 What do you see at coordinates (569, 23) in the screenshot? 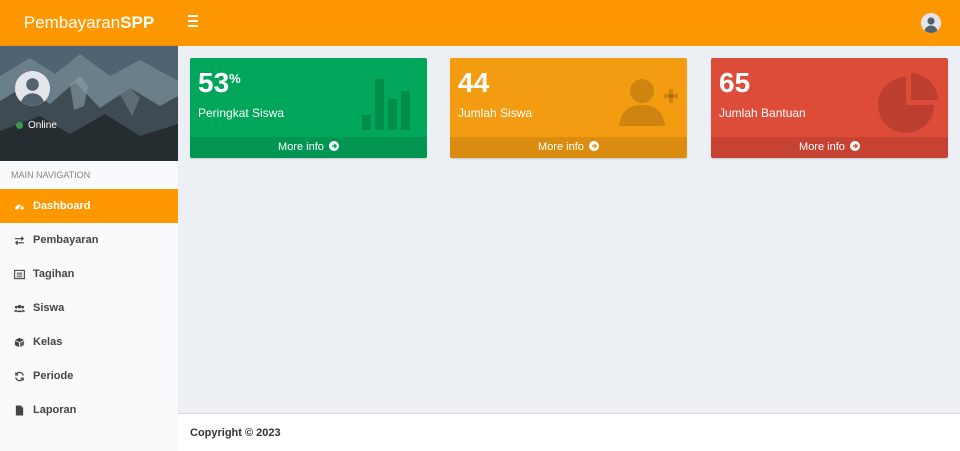
I see `top-navbar` at bounding box center [569, 23].